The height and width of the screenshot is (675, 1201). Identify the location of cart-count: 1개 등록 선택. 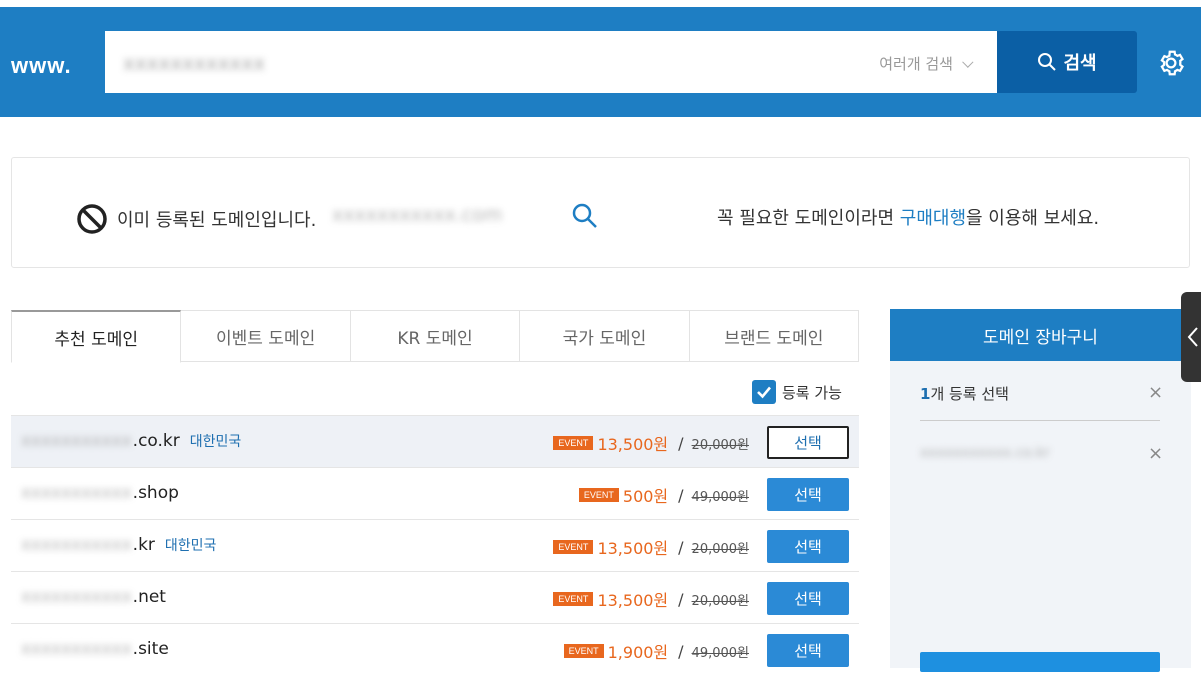
(964, 393).